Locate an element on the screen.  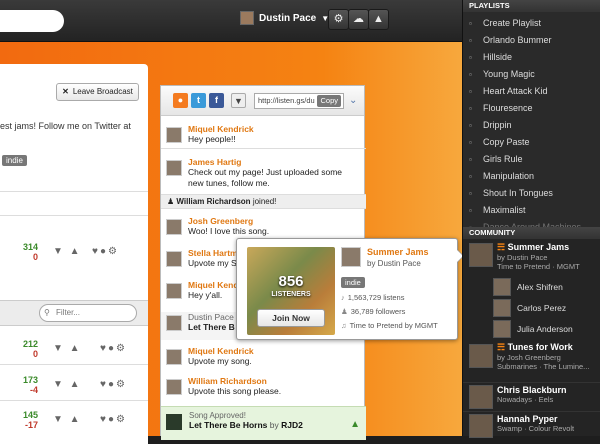
leave-broadcast-button: ✕ Leave Broadcast is located at coordinates (97, 92).